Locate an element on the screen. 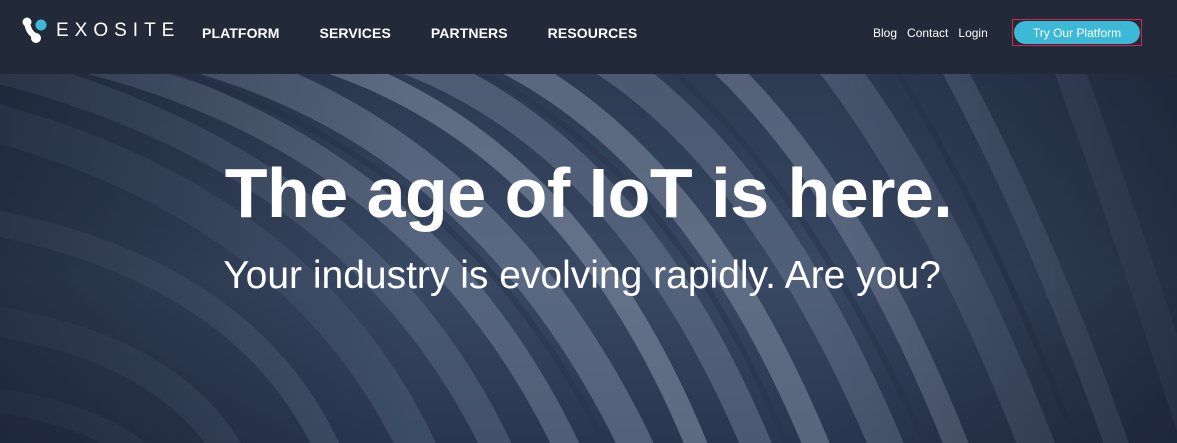 The image size is (1177, 443). logo-text: EXOSITE is located at coordinates (118, 30).